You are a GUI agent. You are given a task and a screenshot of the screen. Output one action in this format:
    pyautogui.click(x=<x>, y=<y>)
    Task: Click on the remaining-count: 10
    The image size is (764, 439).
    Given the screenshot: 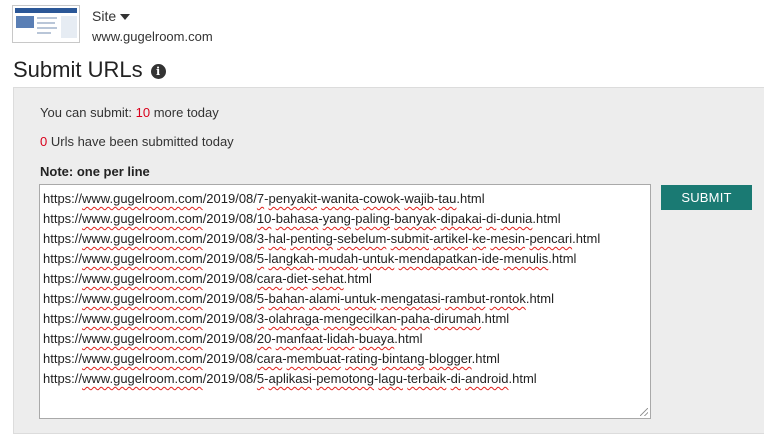 What is the action you would take?
    pyautogui.click(x=143, y=112)
    